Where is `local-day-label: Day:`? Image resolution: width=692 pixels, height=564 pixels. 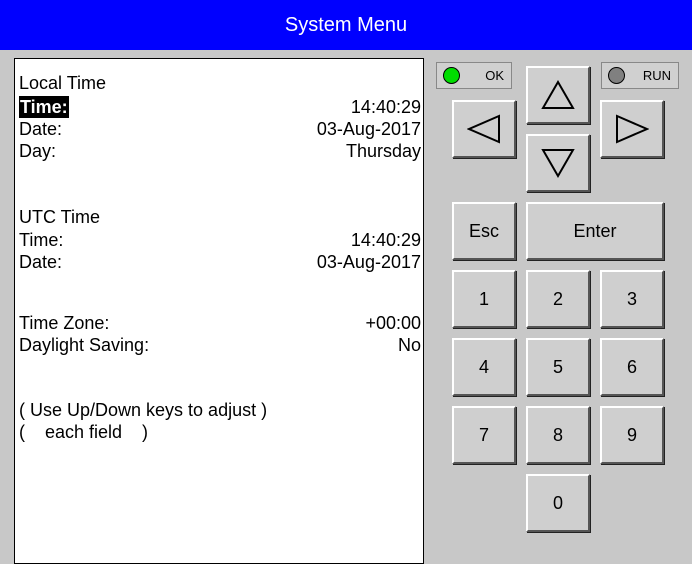 local-day-label: Day: is located at coordinates (38, 151).